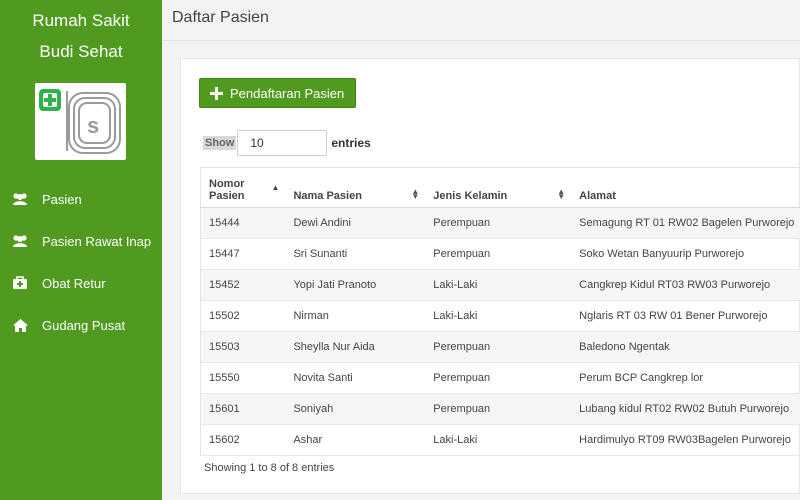  What do you see at coordinates (81, 20) in the screenshot?
I see `brand-line1: Rumah Sakit` at bounding box center [81, 20].